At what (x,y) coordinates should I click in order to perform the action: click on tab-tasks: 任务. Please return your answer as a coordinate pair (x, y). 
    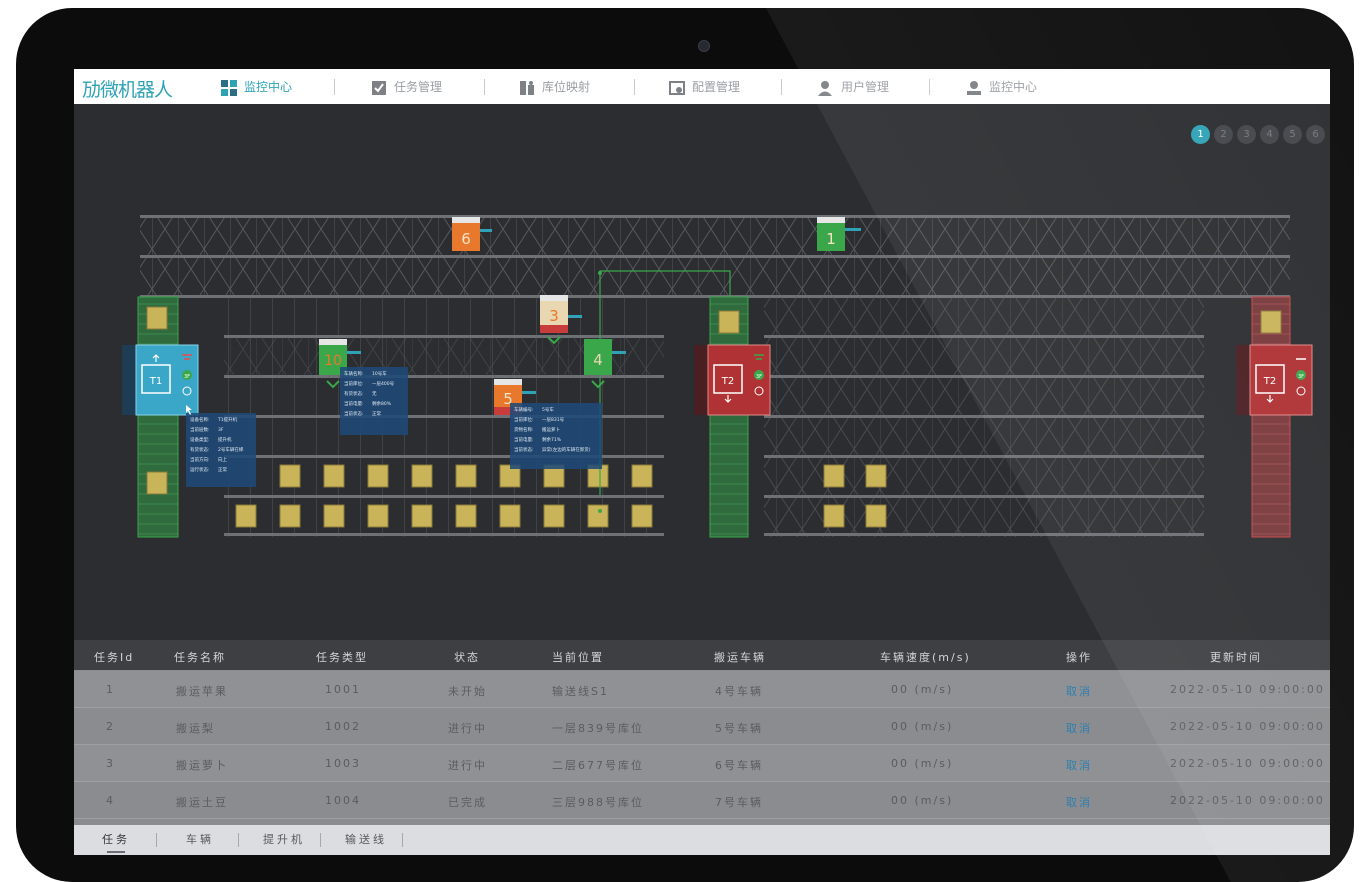
    Looking at the image, I should click on (116, 840).